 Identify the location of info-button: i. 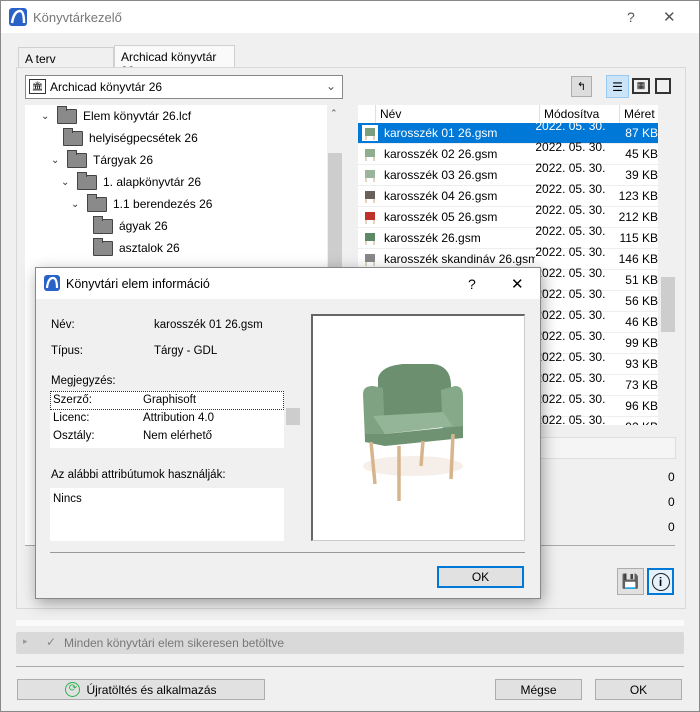
(660, 581).